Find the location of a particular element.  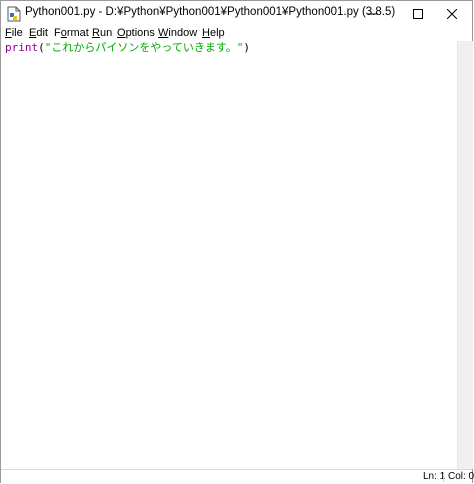

menu-run: Run is located at coordinates (102, 33).